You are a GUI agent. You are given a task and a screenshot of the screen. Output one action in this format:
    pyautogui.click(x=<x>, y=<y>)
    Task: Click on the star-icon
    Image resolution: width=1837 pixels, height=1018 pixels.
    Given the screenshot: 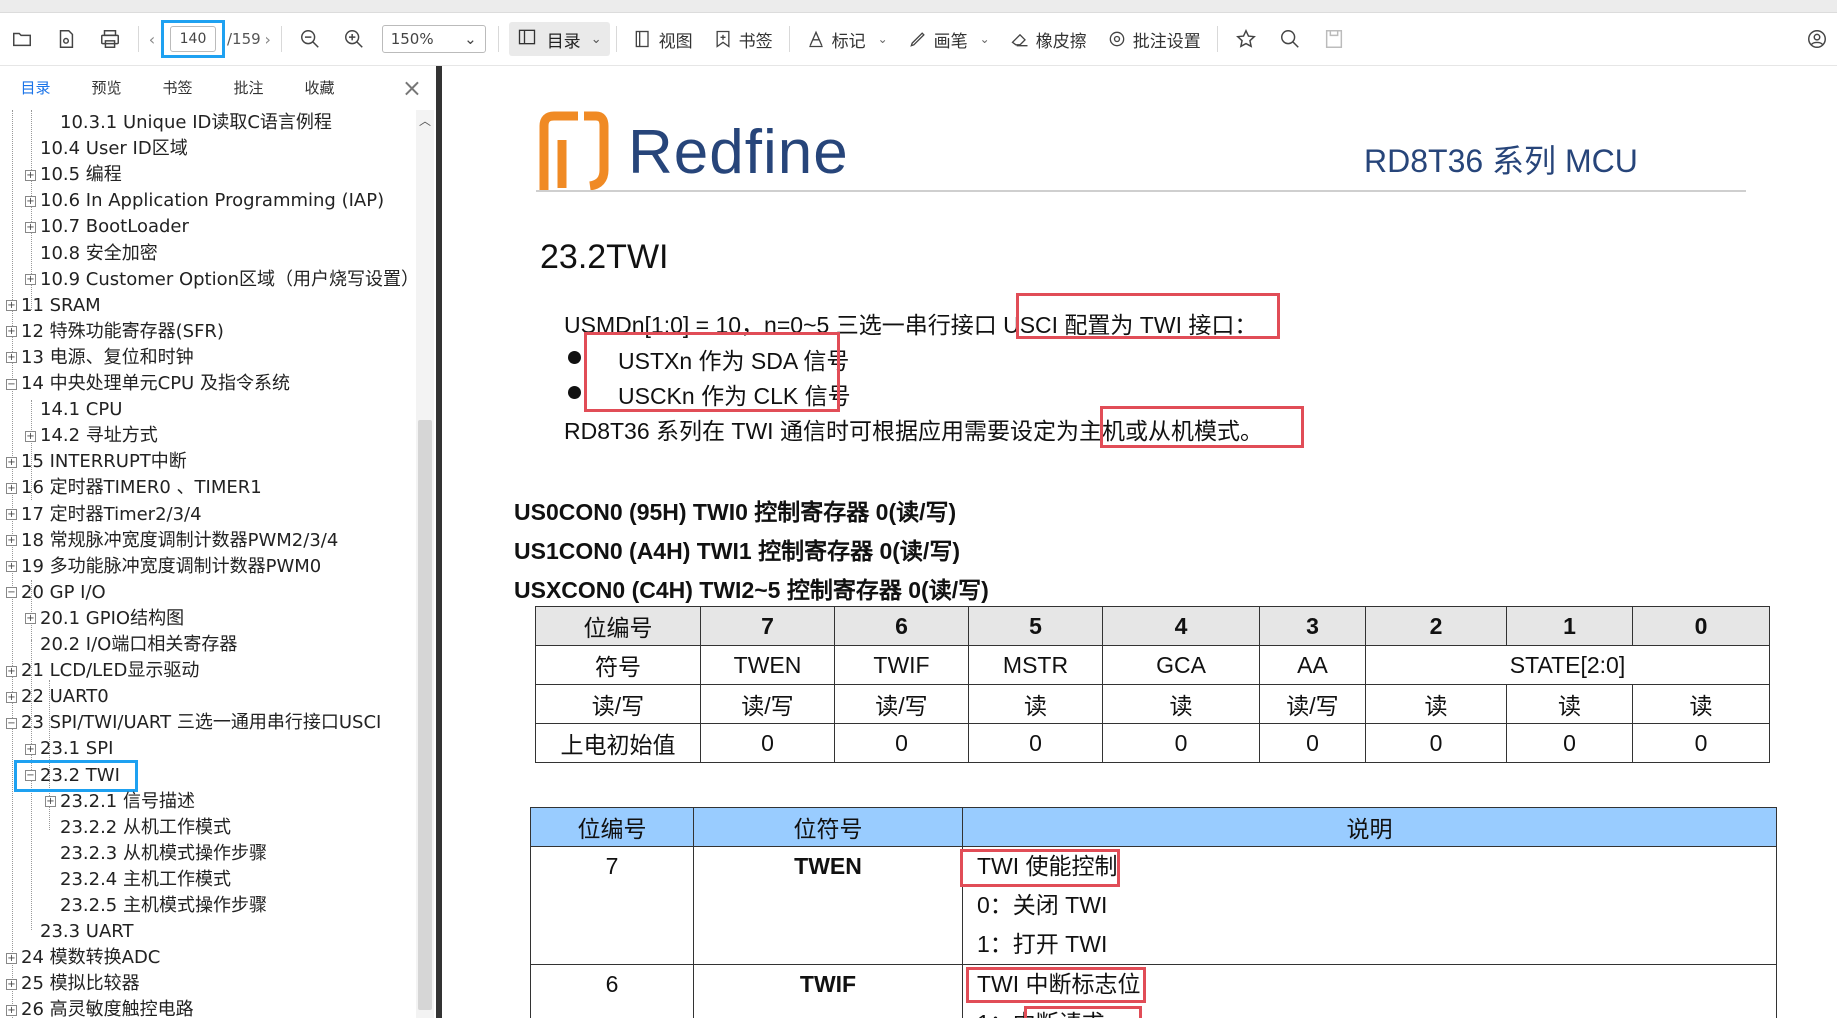 What is the action you would take?
    pyautogui.click(x=1246, y=39)
    